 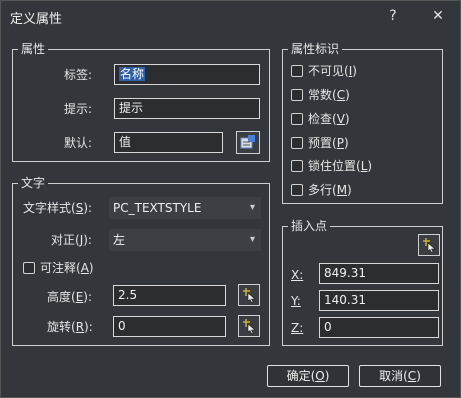 What do you see at coordinates (309, 226) in the screenshot?
I see `insertion-point-legend: 插入点` at bounding box center [309, 226].